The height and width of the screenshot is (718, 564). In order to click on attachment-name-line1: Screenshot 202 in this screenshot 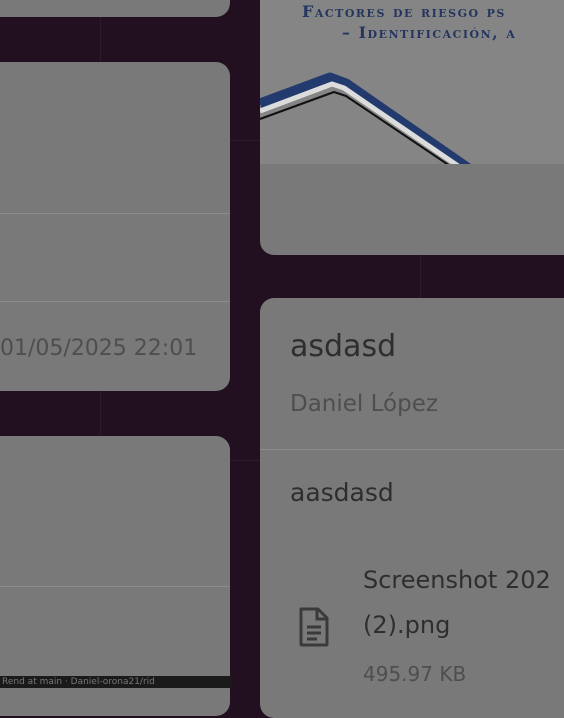, I will do `click(457, 580)`.